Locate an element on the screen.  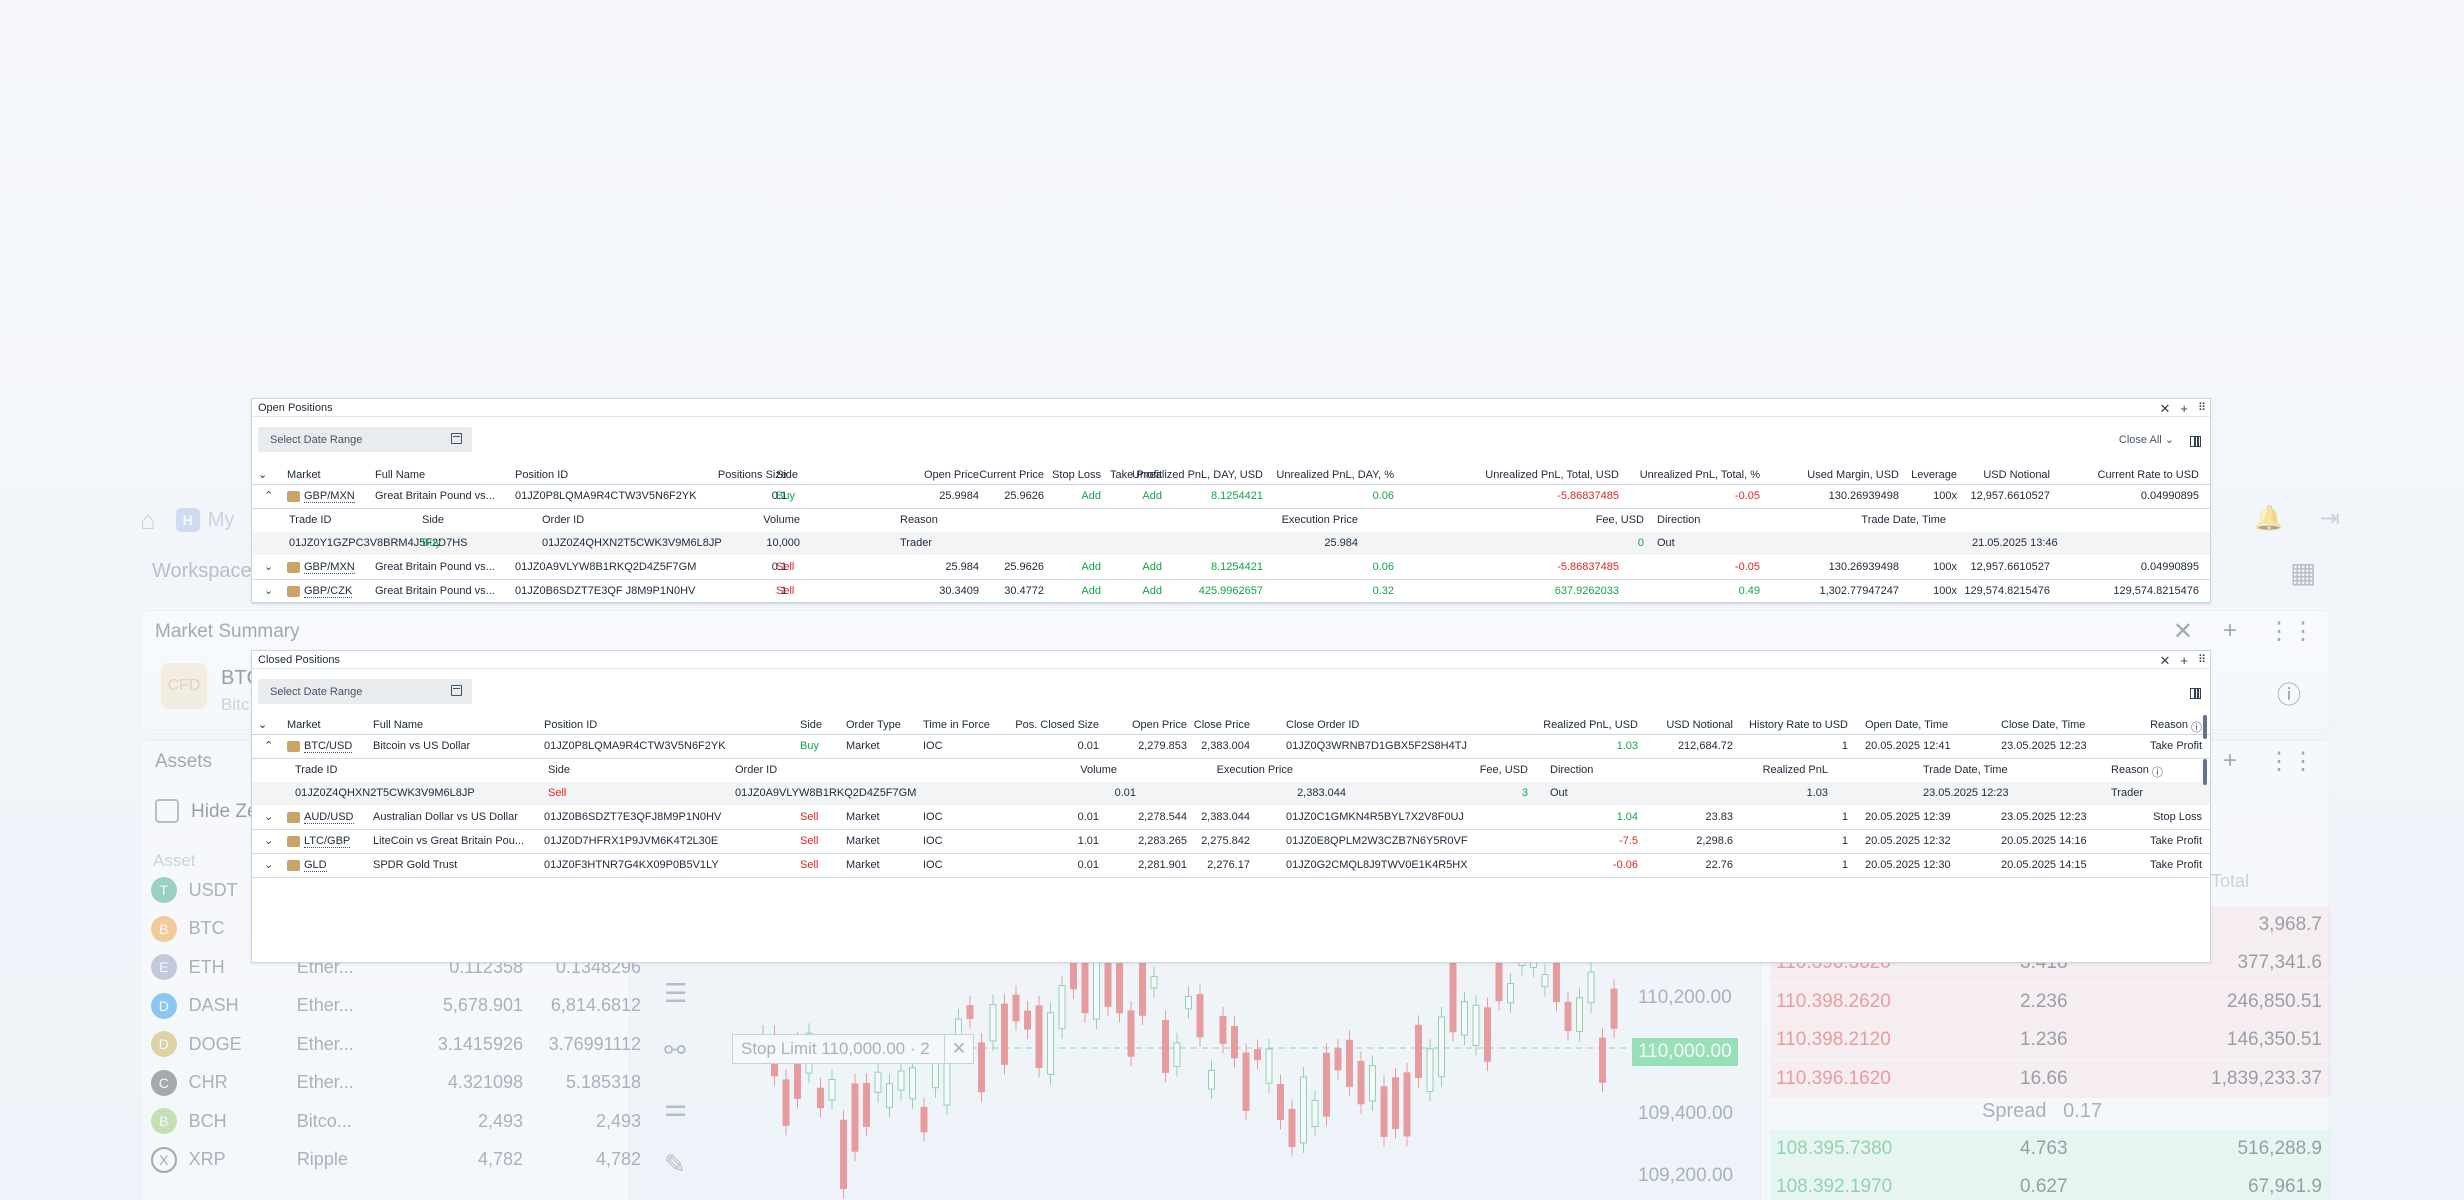
column-header: Leverage is located at coordinates (1934, 475).